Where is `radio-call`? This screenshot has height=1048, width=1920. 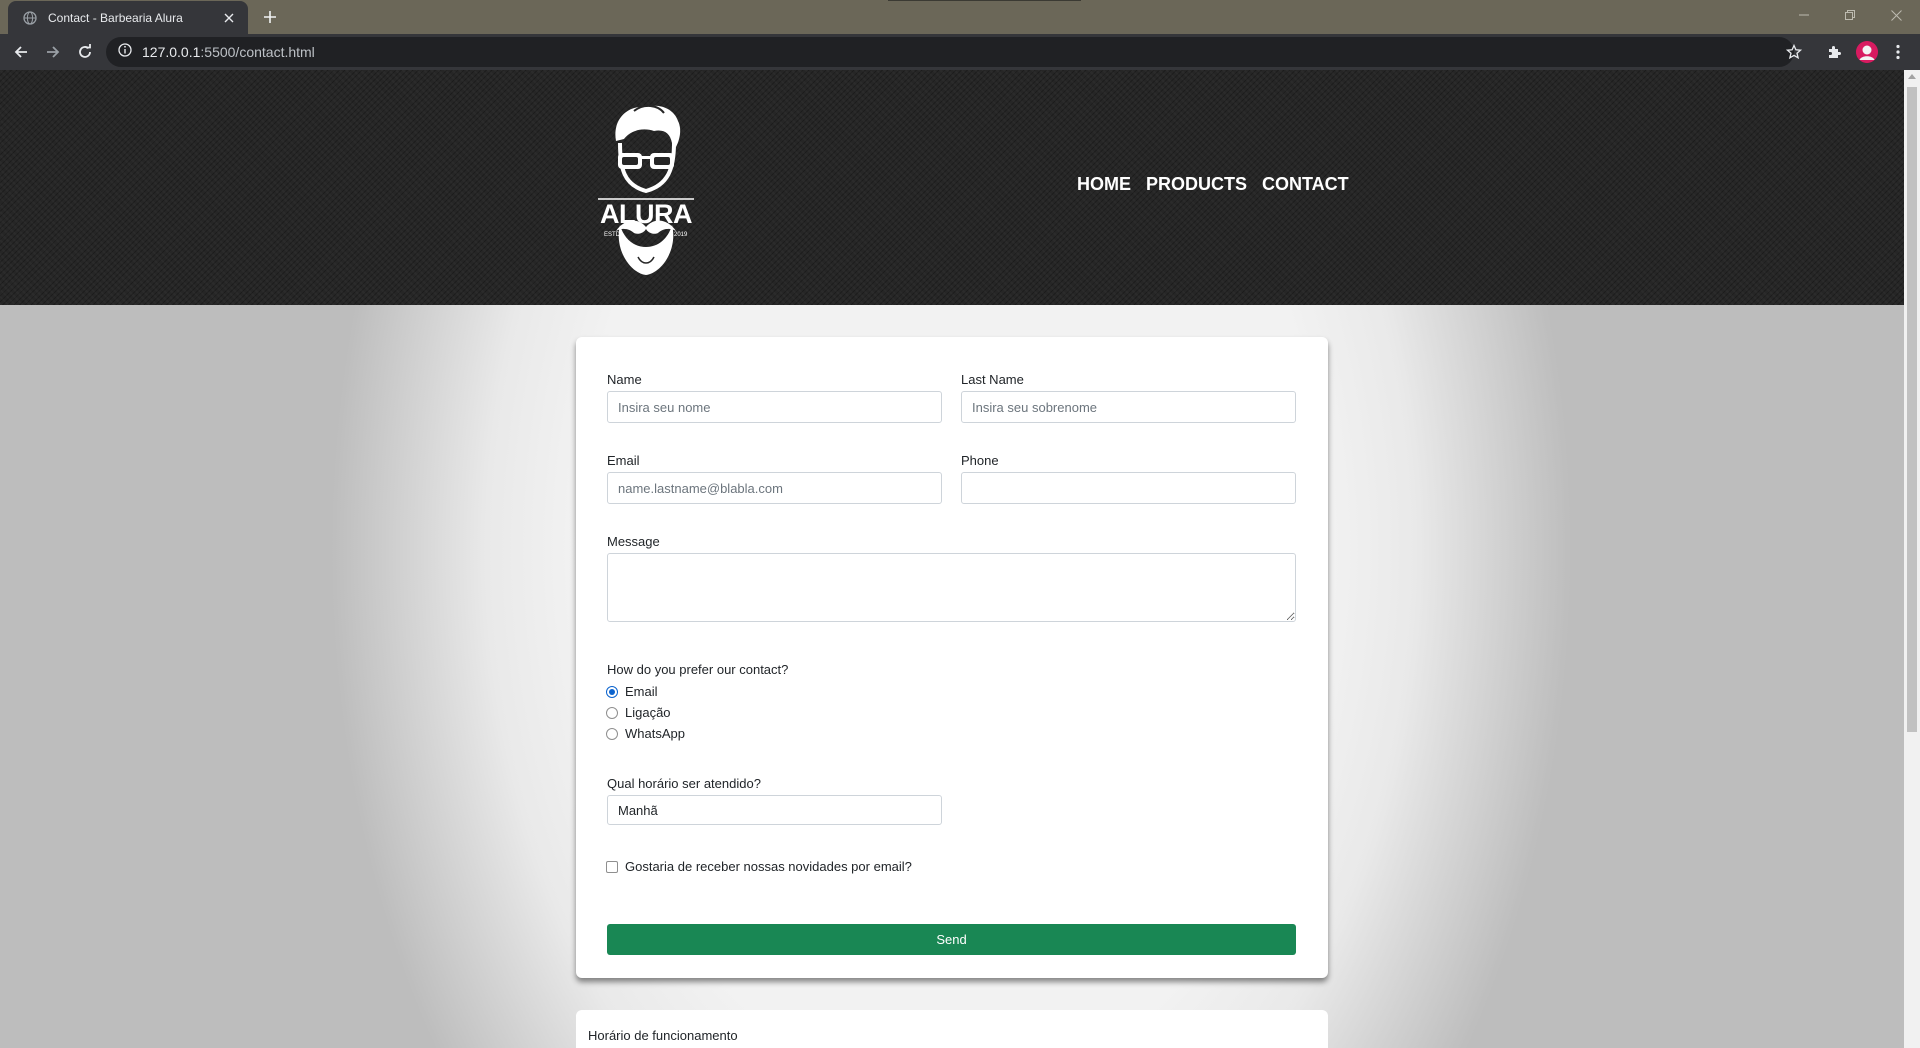
radio-call is located at coordinates (612, 712).